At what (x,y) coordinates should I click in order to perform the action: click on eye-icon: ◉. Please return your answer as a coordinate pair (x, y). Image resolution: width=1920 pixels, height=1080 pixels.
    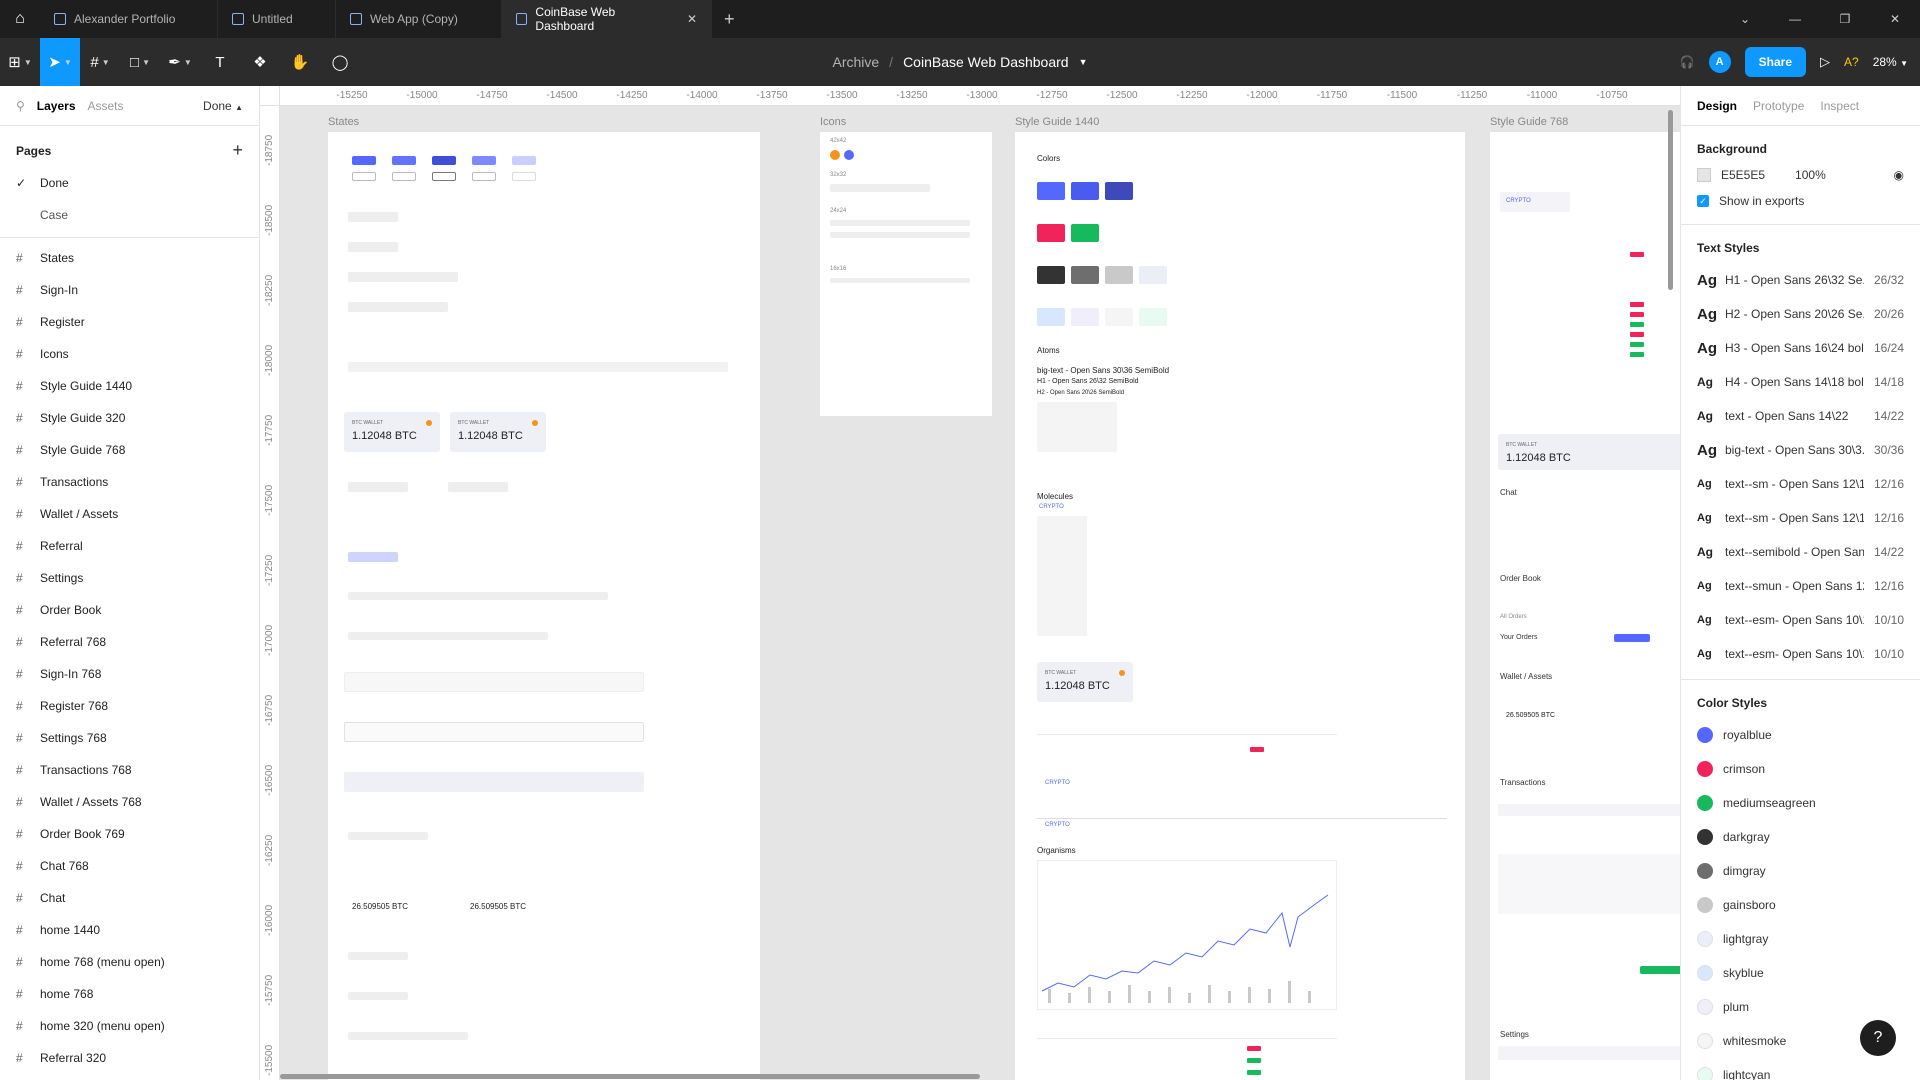
    Looking at the image, I should click on (1899, 175).